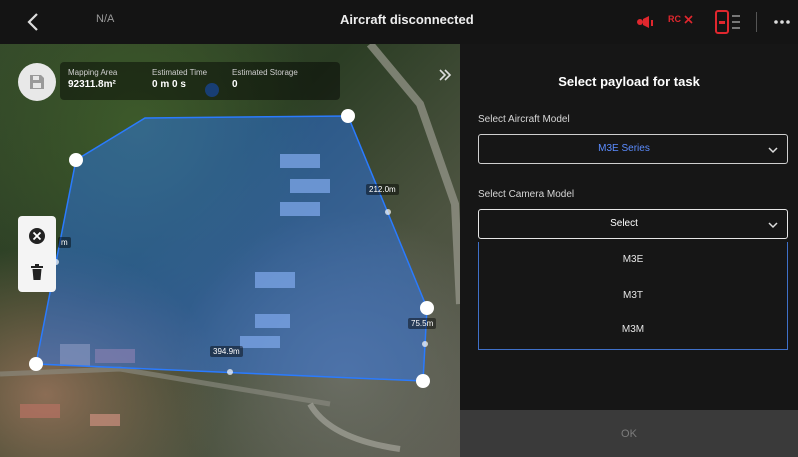 This screenshot has width=798, height=457. I want to click on camera-model-label: Select Camera Model, so click(526, 194).